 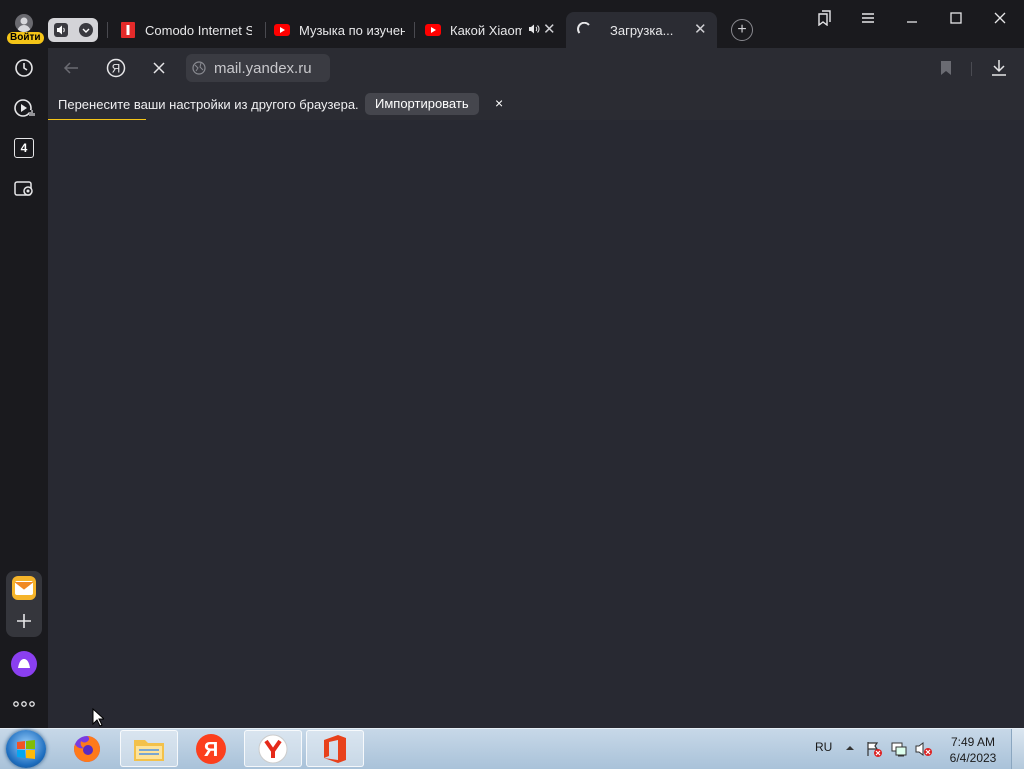 I want to click on bookmark-icon, so click(x=946, y=68).